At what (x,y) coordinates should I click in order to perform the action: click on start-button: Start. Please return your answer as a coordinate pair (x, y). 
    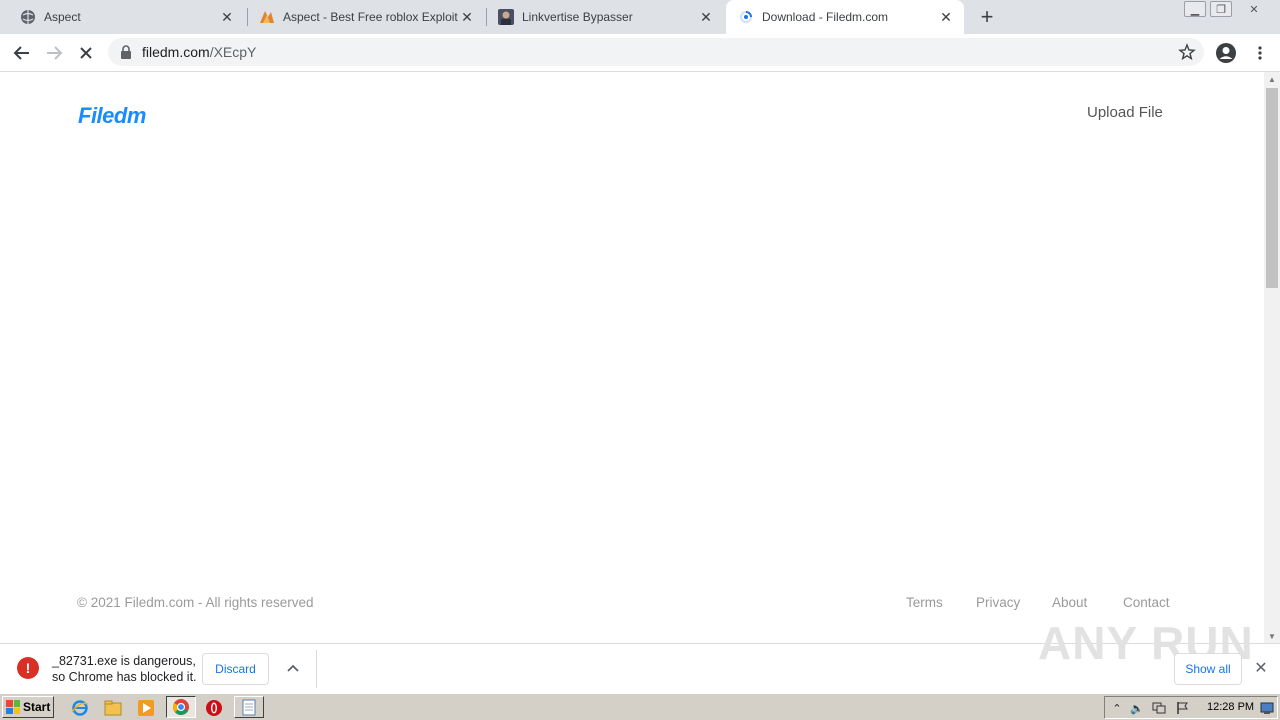
    Looking at the image, I should click on (28, 707).